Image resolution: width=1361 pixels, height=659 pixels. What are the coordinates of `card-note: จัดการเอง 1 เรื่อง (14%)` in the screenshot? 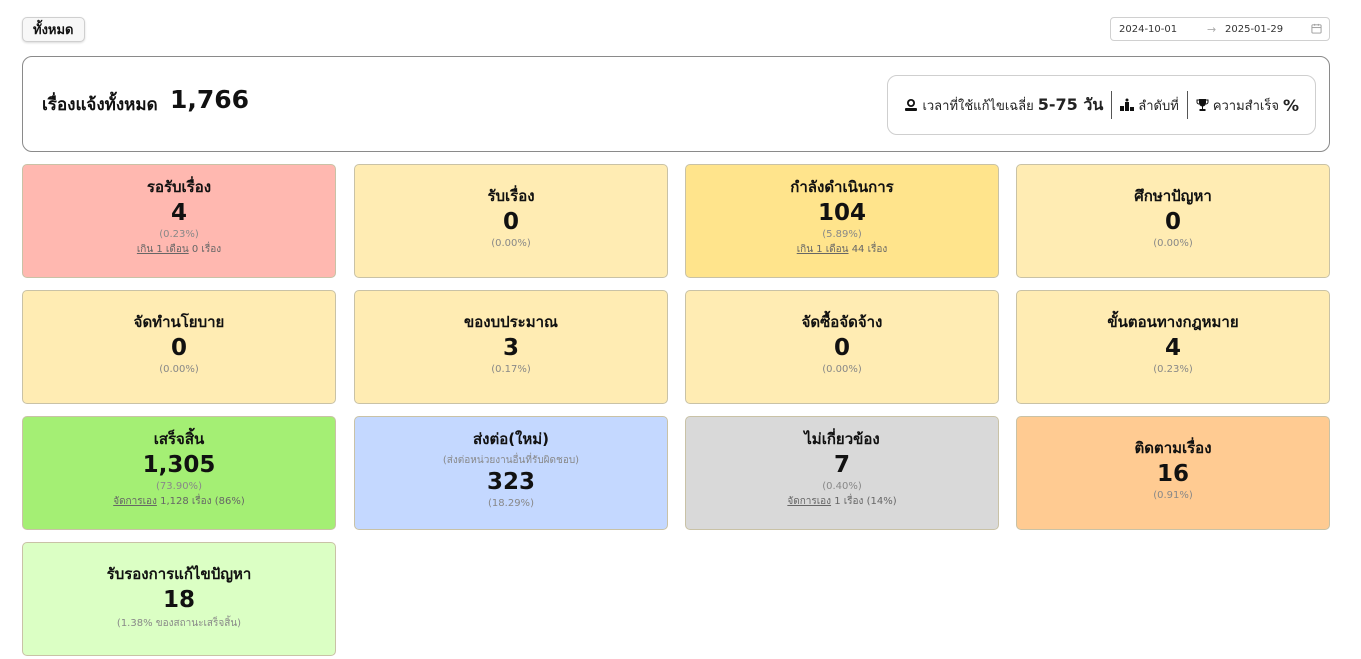 It's located at (842, 501).